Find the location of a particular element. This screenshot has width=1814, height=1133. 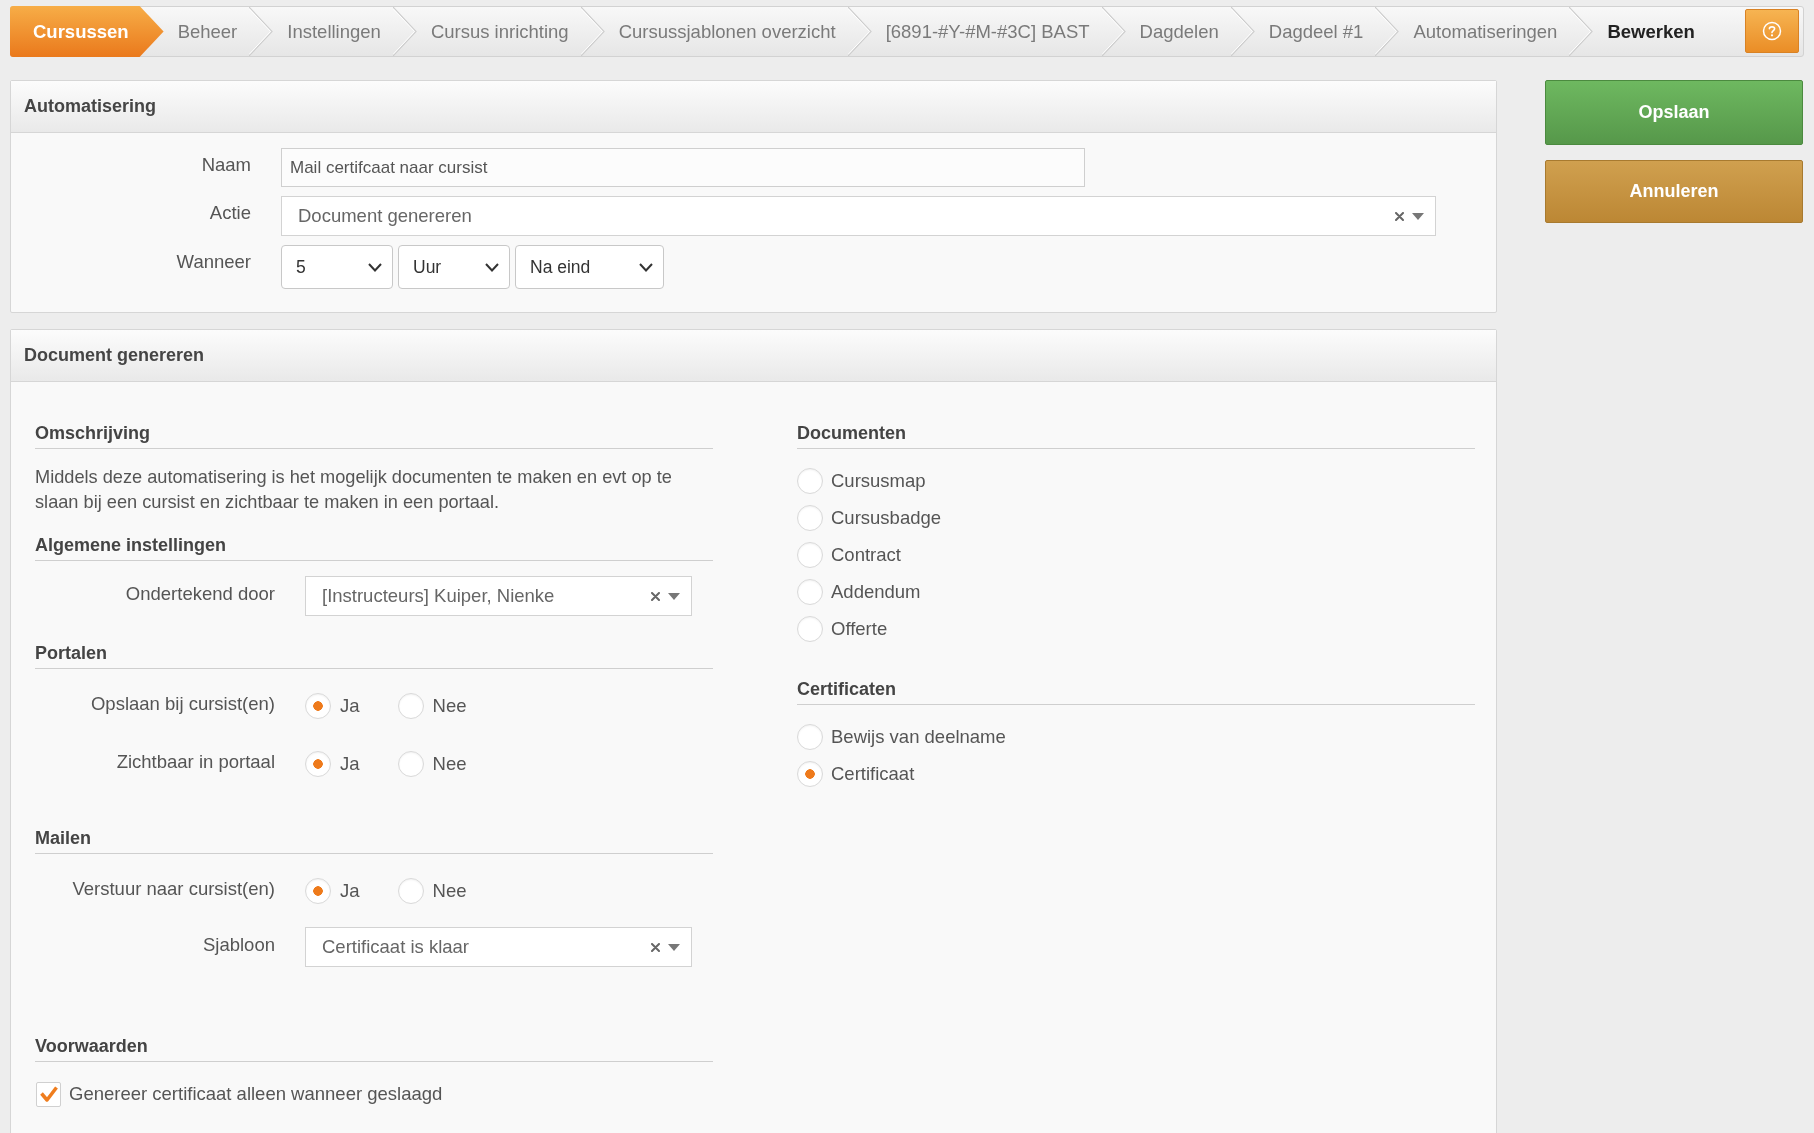

breadcrumb-current: Bewerken is located at coordinates (1654, 31).